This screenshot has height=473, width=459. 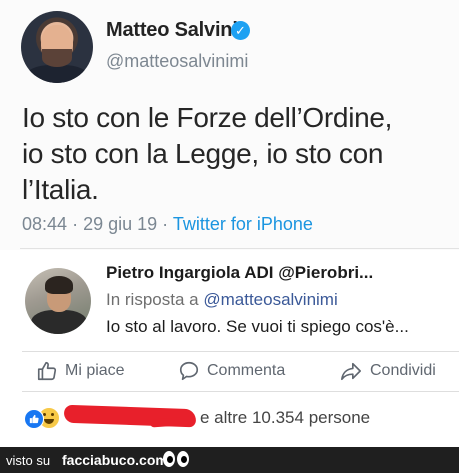 I want to click on tweet-source-link: Twitter for iPhone, so click(x=243, y=224).